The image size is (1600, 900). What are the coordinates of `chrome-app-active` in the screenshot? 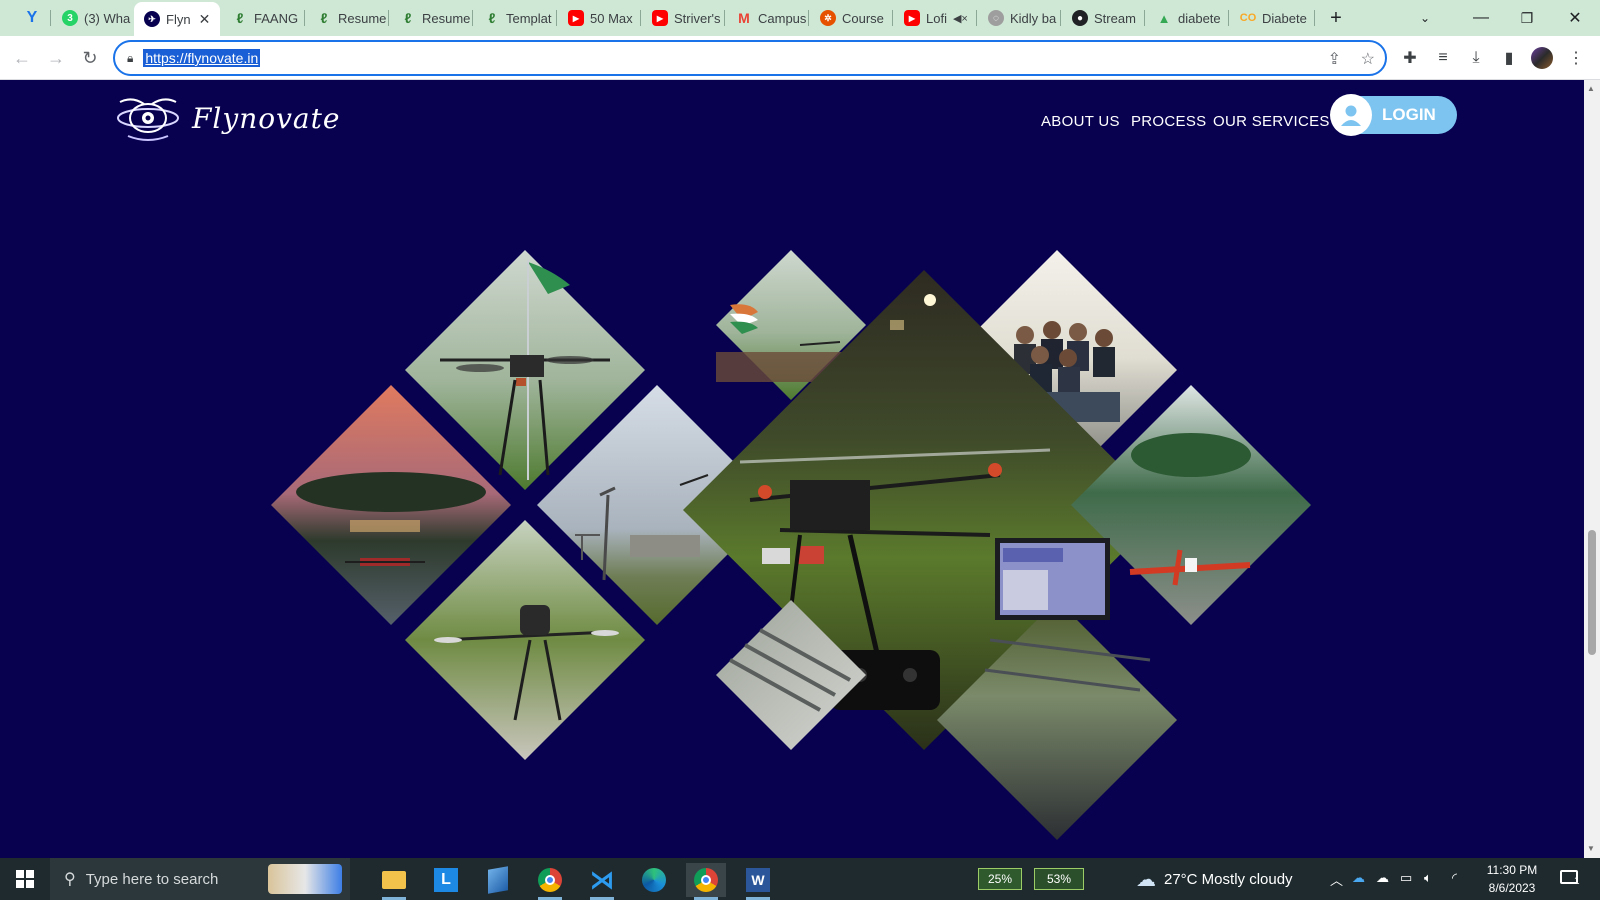 It's located at (706, 881).